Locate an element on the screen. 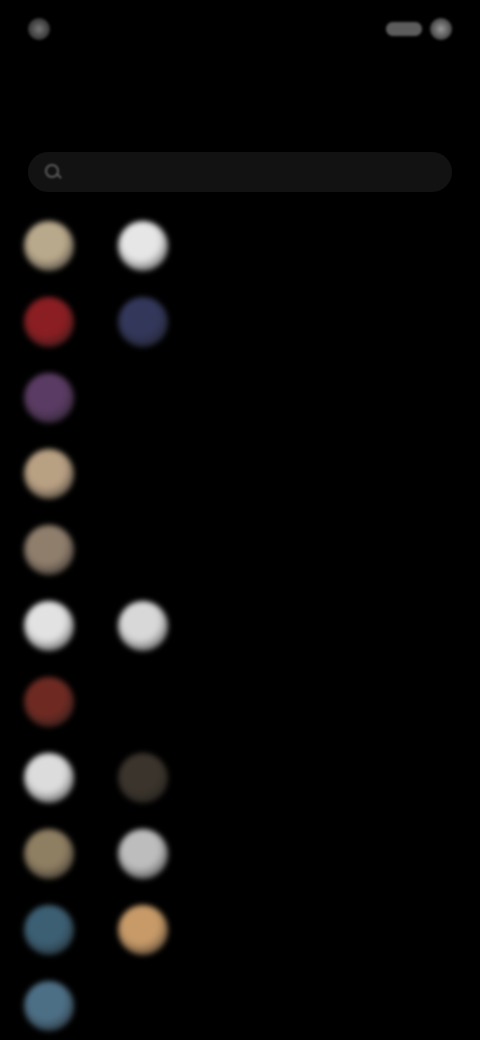 The height and width of the screenshot is (1040, 480). search-input is located at coordinates (254, 172).